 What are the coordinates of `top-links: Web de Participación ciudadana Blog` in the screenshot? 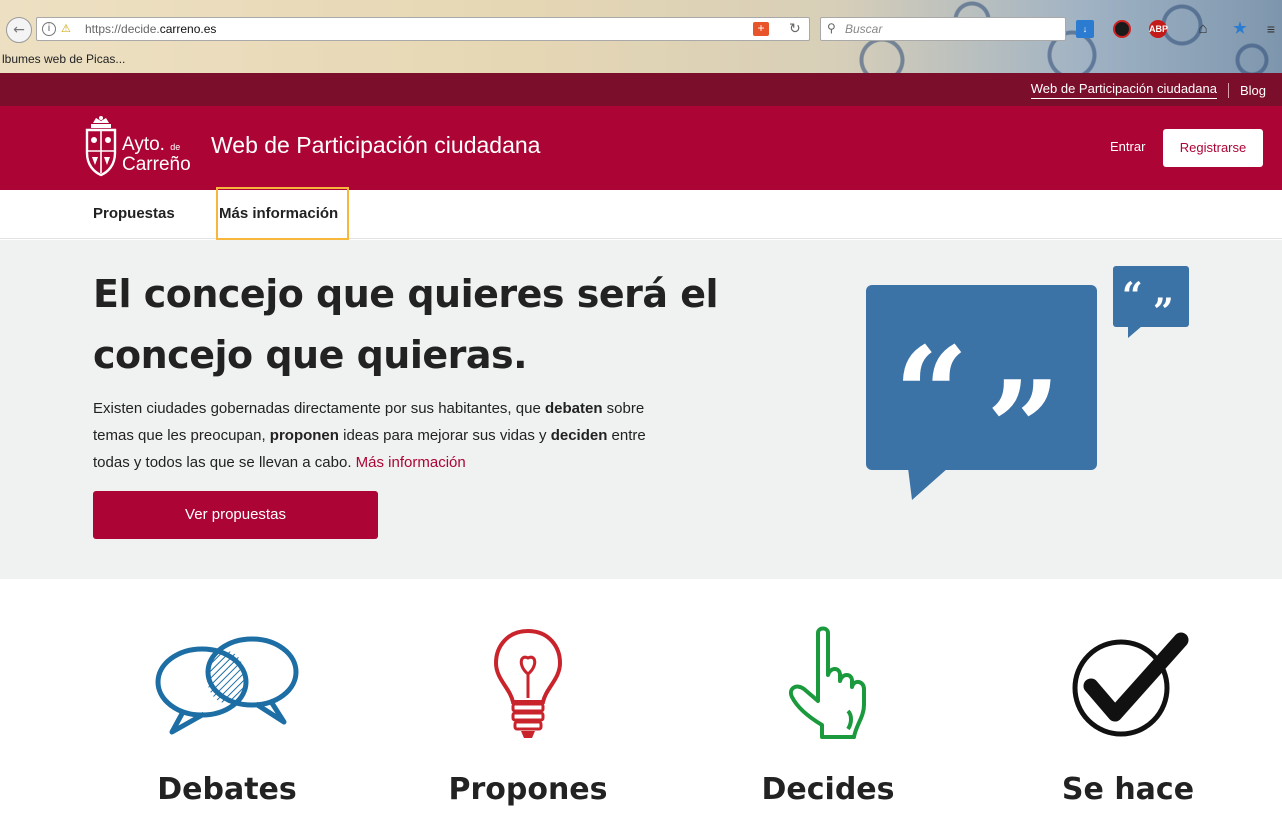 It's located at (1148, 90).